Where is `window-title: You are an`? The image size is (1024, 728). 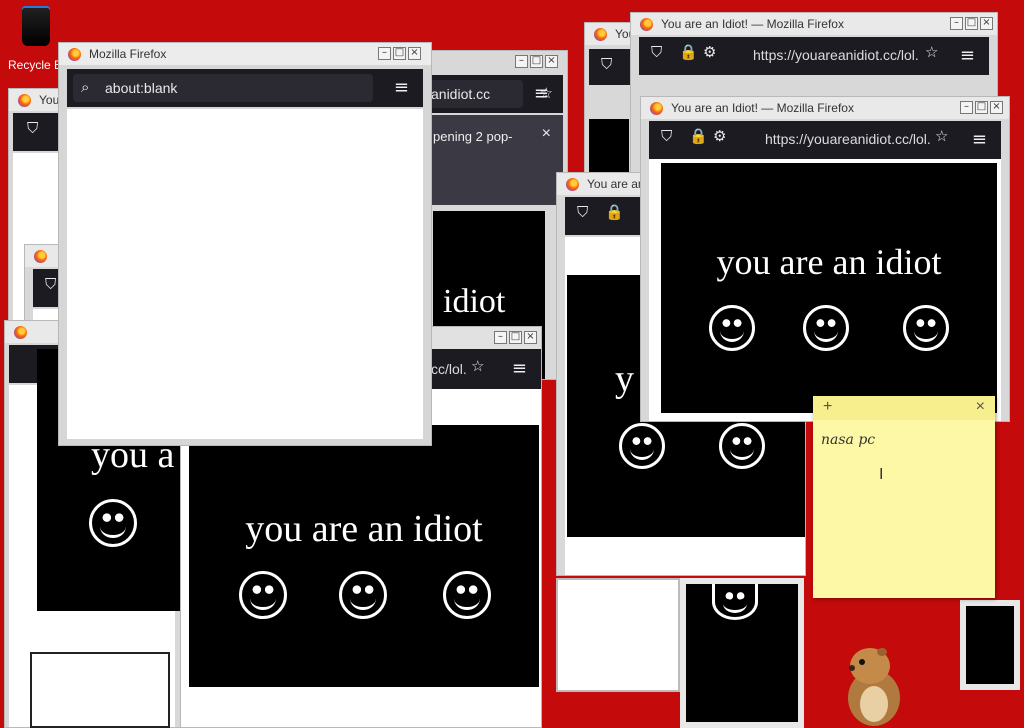
window-title: You are an is located at coordinates (616, 184).